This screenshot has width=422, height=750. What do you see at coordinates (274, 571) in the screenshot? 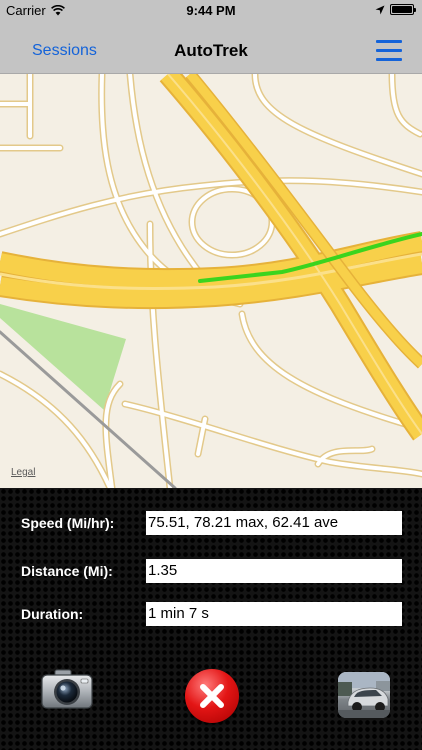
I see `distance-value: 1.35` at bounding box center [274, 571].